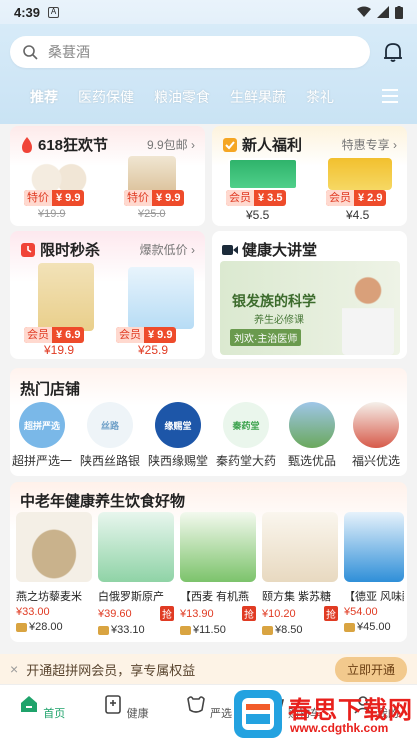  What do you see at coordinates (42, 425) in the screenshot?
I see `shop-logo: 超拼严选` at bounding box center [42, 425].